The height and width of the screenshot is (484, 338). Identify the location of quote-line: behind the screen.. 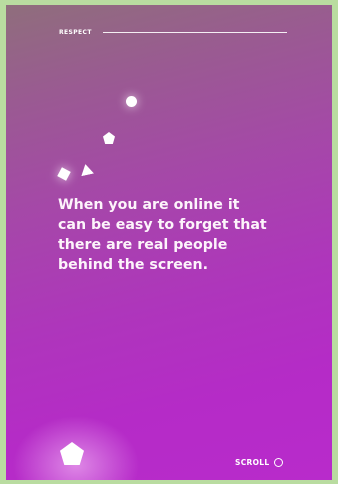
(133, 265).